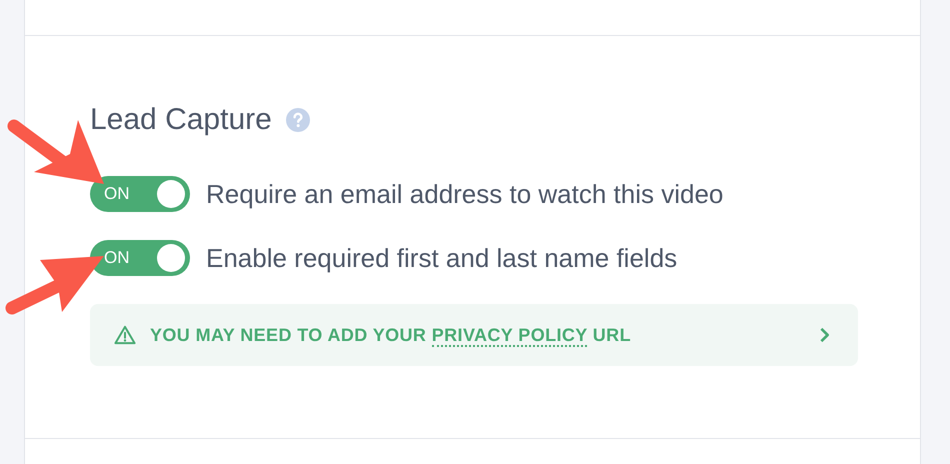  What do you see at coordinates (181, 120) in the screenshot?
I see `section-title: Lead Capture` at bounding box center [181, 120].